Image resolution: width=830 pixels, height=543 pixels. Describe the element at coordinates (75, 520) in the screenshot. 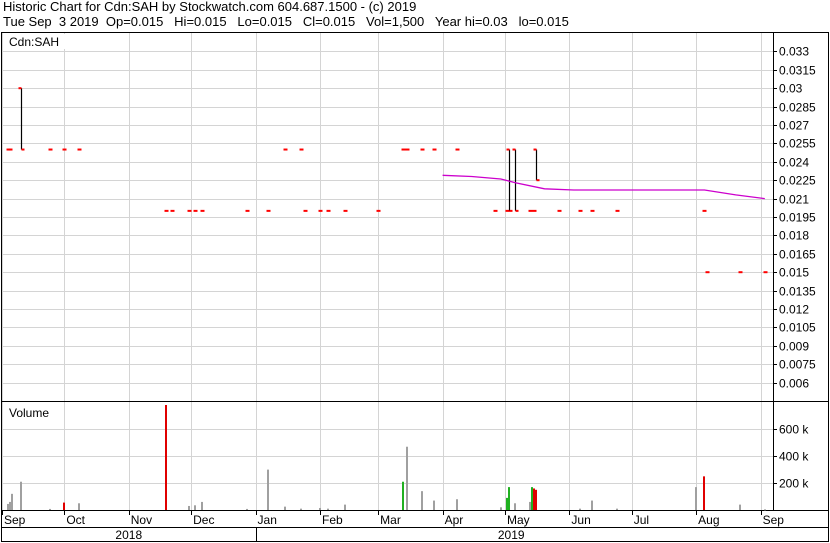

I see `x-month-label: Oct` at that location.